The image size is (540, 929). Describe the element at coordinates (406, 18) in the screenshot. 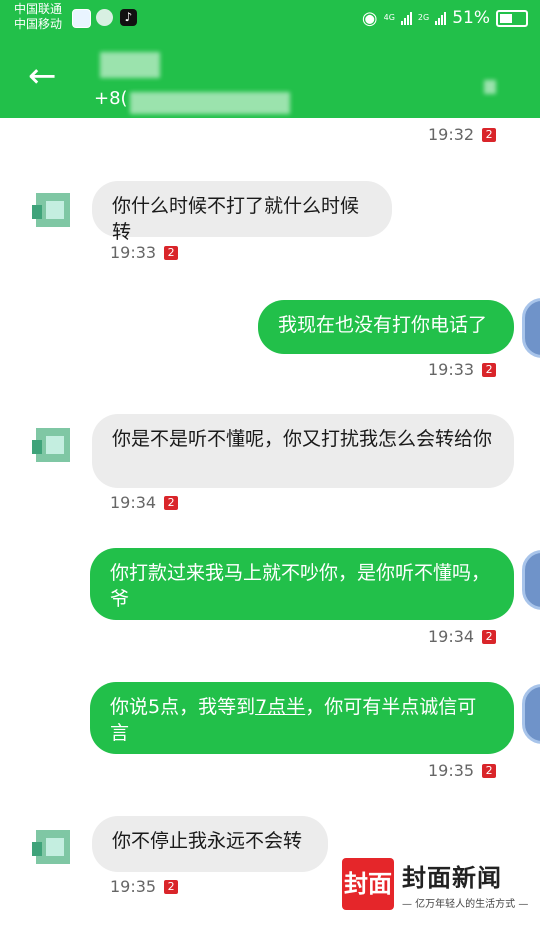

I see `signal-bars-1-icon` at that location.